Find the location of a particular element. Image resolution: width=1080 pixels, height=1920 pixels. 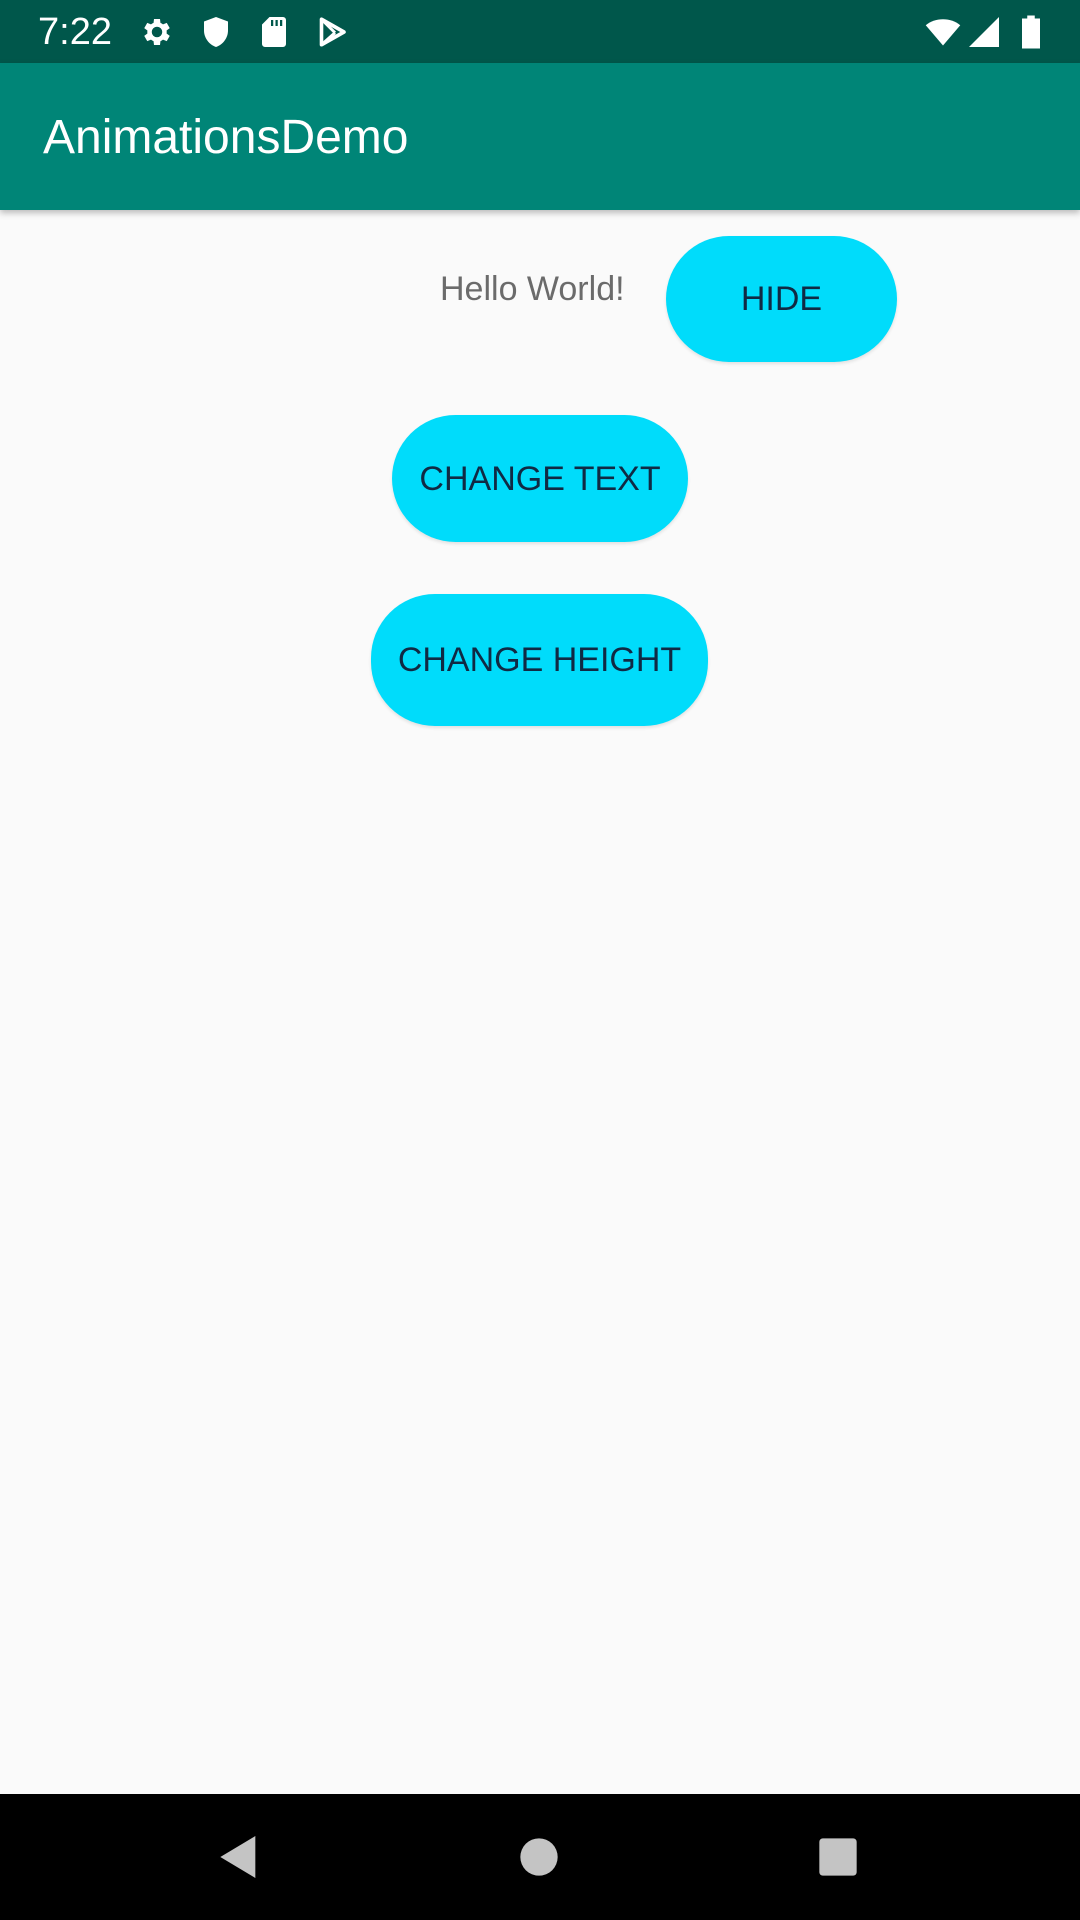

settings-icon is located at coordinates (157, 32).